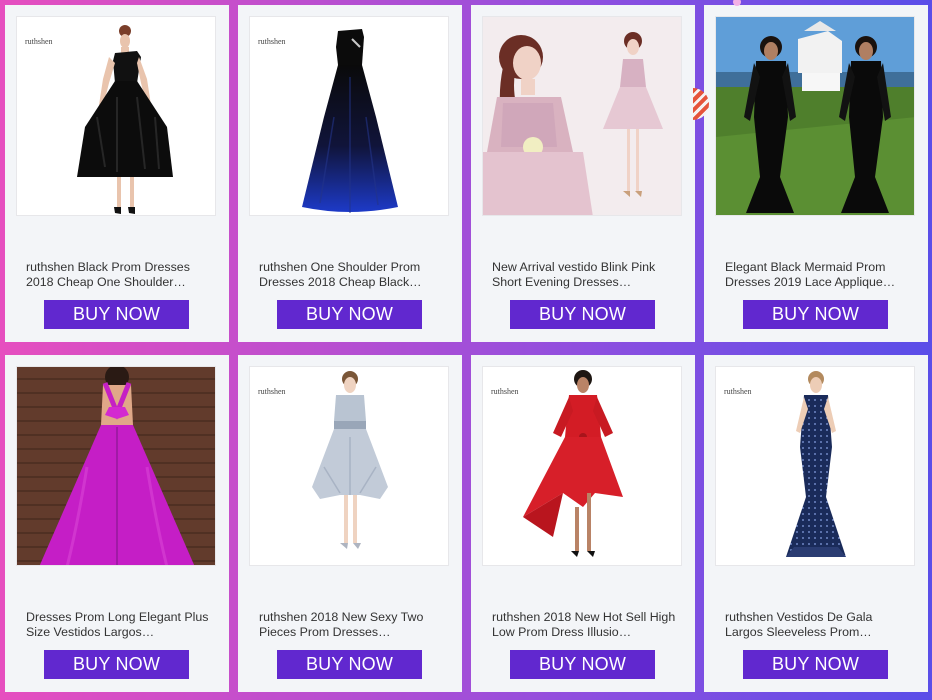 This screenshot has width=932, height=700. I want to click on dress-black-blue-ombre-image, so click(349, 116).